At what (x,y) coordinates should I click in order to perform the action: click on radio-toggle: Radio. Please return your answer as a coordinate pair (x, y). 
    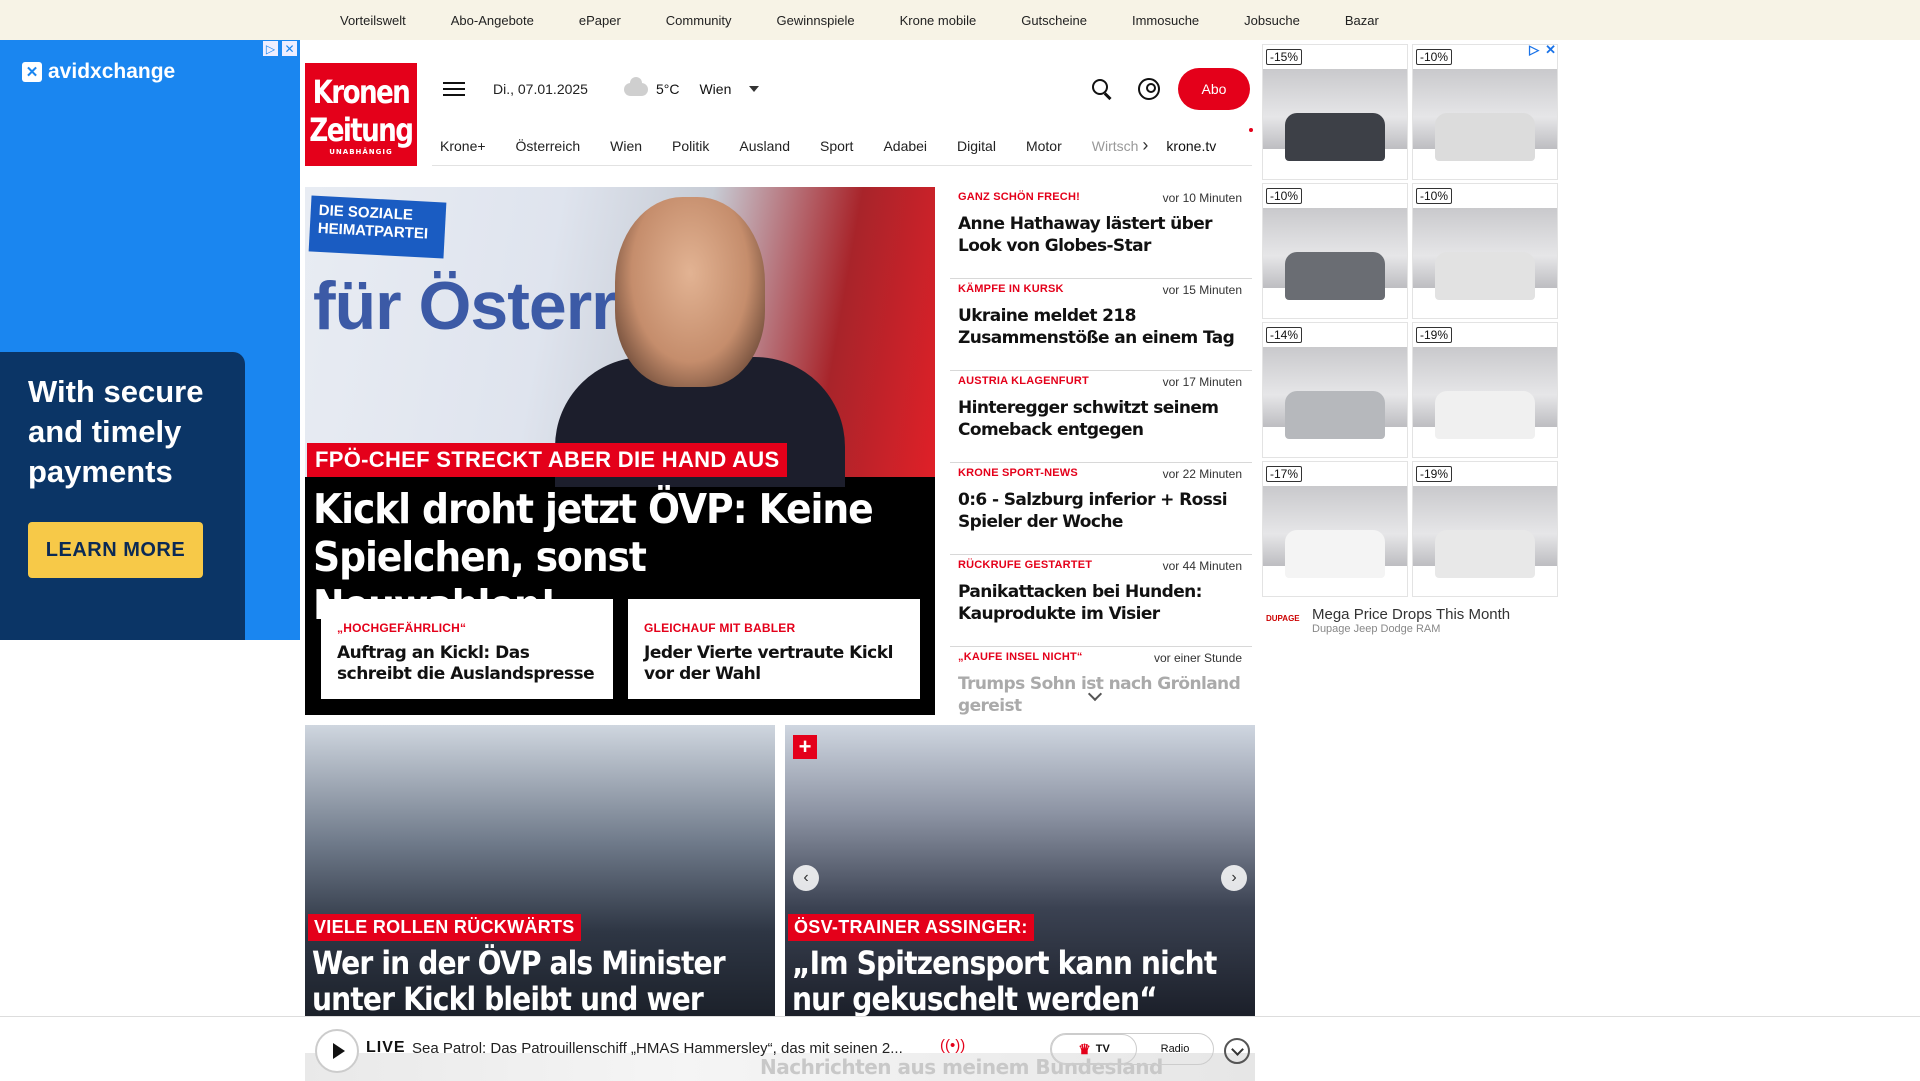
    Looking at the image, I should click on (1175, 1049).